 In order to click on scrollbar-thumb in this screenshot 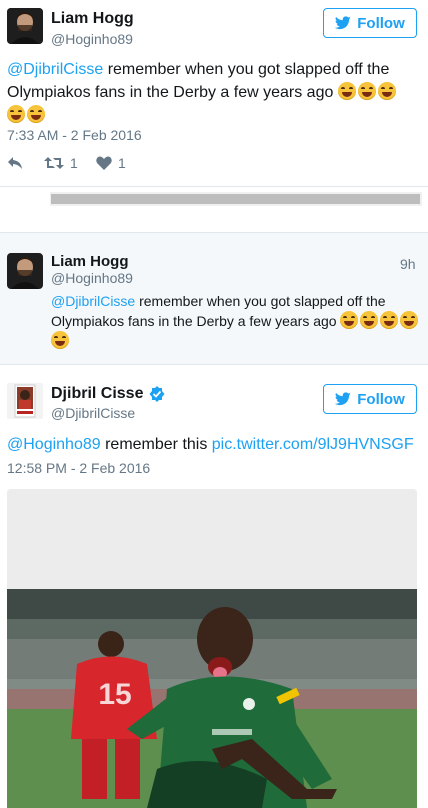, I will do `click(235, 199)`.